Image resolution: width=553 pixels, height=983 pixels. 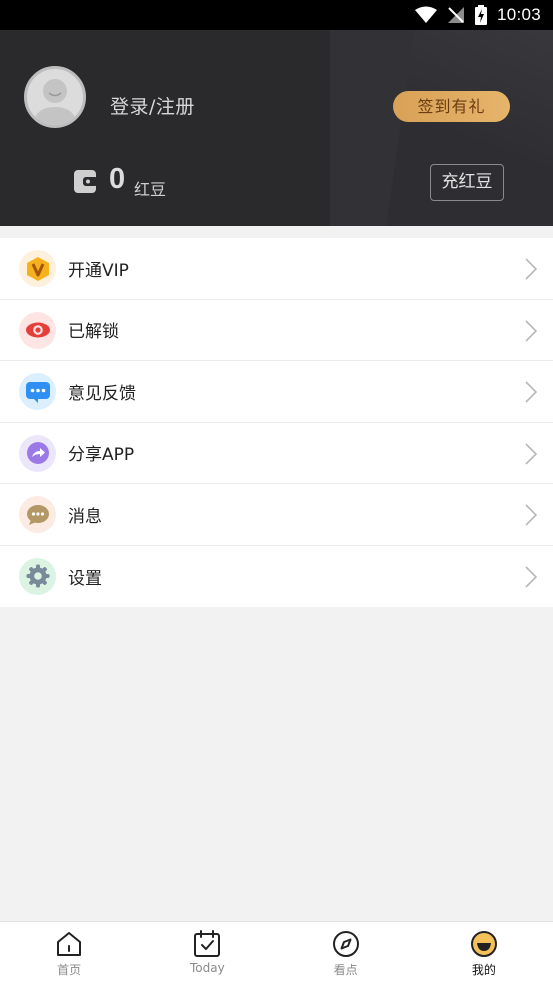 What do you see at coordinates (37, 514) in the screenshot?
I see `message-icon` at bounding box center [37, 514].